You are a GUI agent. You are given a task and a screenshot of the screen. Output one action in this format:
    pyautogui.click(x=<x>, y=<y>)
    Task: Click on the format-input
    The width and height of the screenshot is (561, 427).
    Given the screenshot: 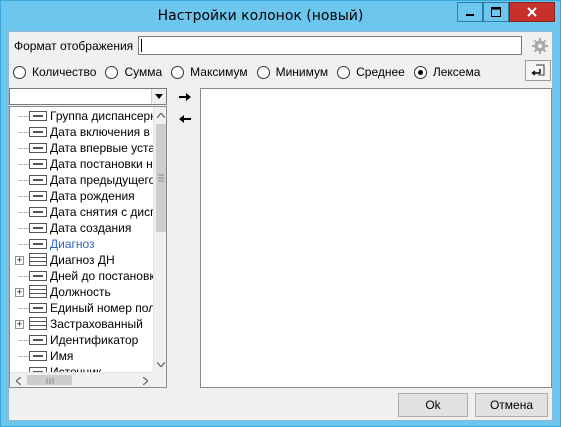 What is the action you would take?
    pyautogui.click(x=330, y=45)
    